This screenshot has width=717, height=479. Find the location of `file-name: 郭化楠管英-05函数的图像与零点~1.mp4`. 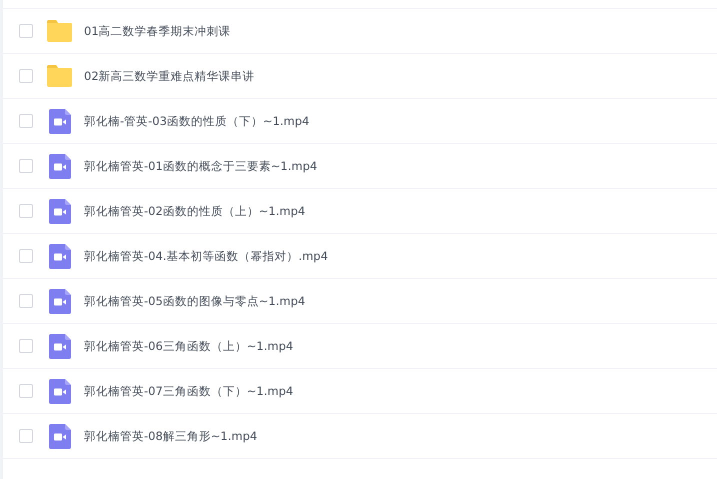

file-name: 郭化楠管英-05函数的图像与零点~1.mp4 is located at coordinates (195, 301).